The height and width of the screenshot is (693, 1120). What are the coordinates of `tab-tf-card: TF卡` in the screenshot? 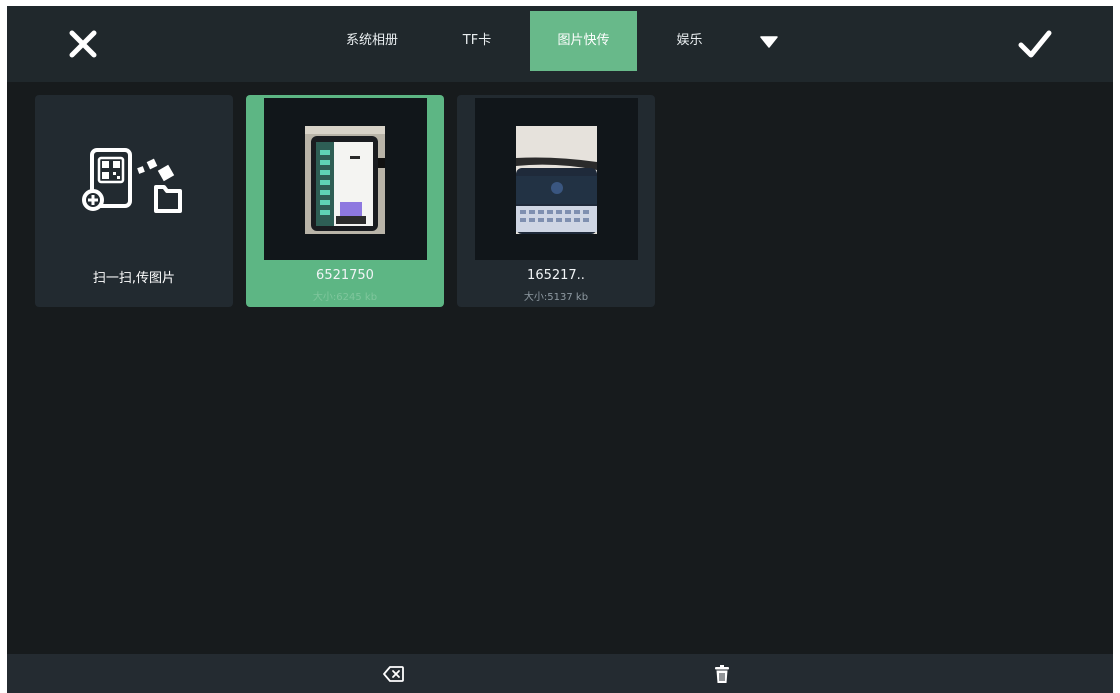 It's located at (477, 41).